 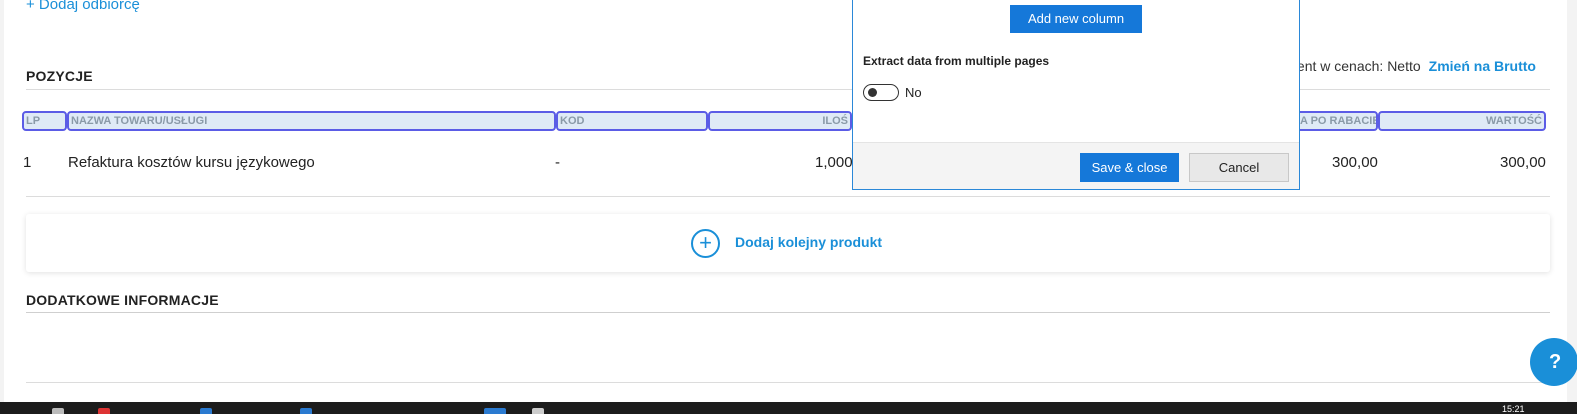 What do you see at coordinates (834, 162) in the screenshot?
I see `row-quantity: 1,000` at bounding box center [834, 162].